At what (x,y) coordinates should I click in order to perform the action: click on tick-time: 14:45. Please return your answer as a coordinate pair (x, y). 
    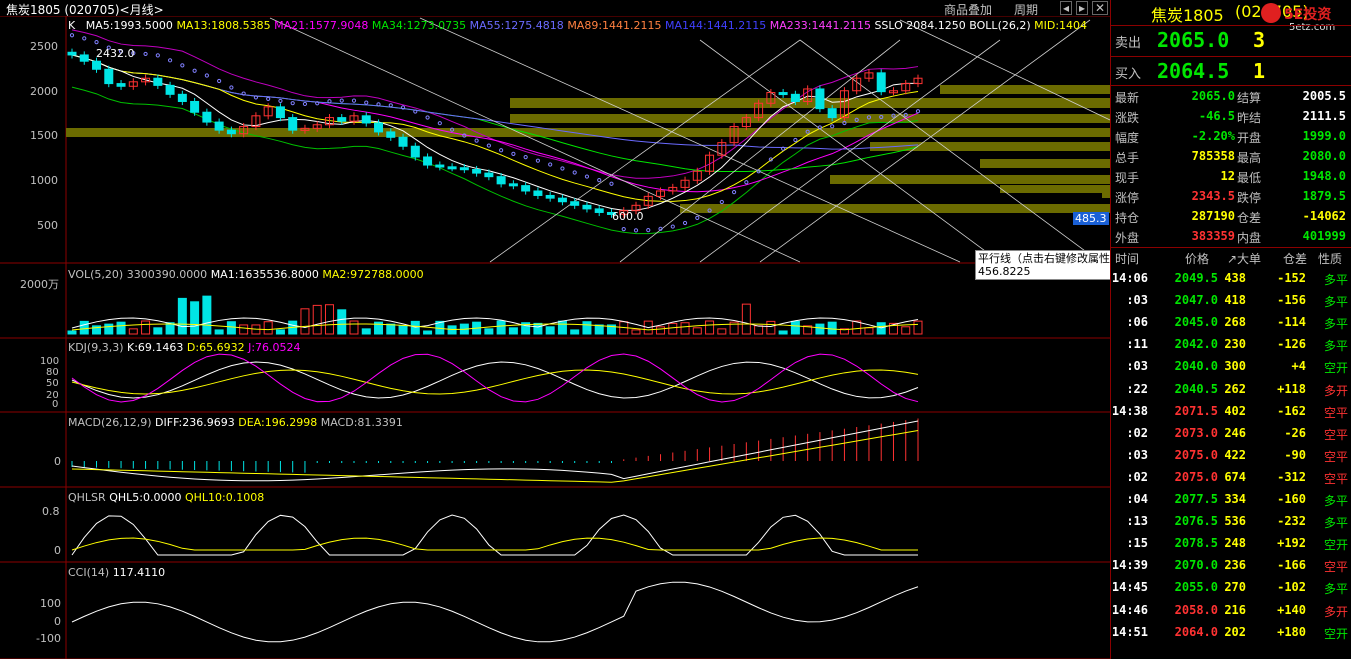
    Looking at the image, I should click on (1129, 587).